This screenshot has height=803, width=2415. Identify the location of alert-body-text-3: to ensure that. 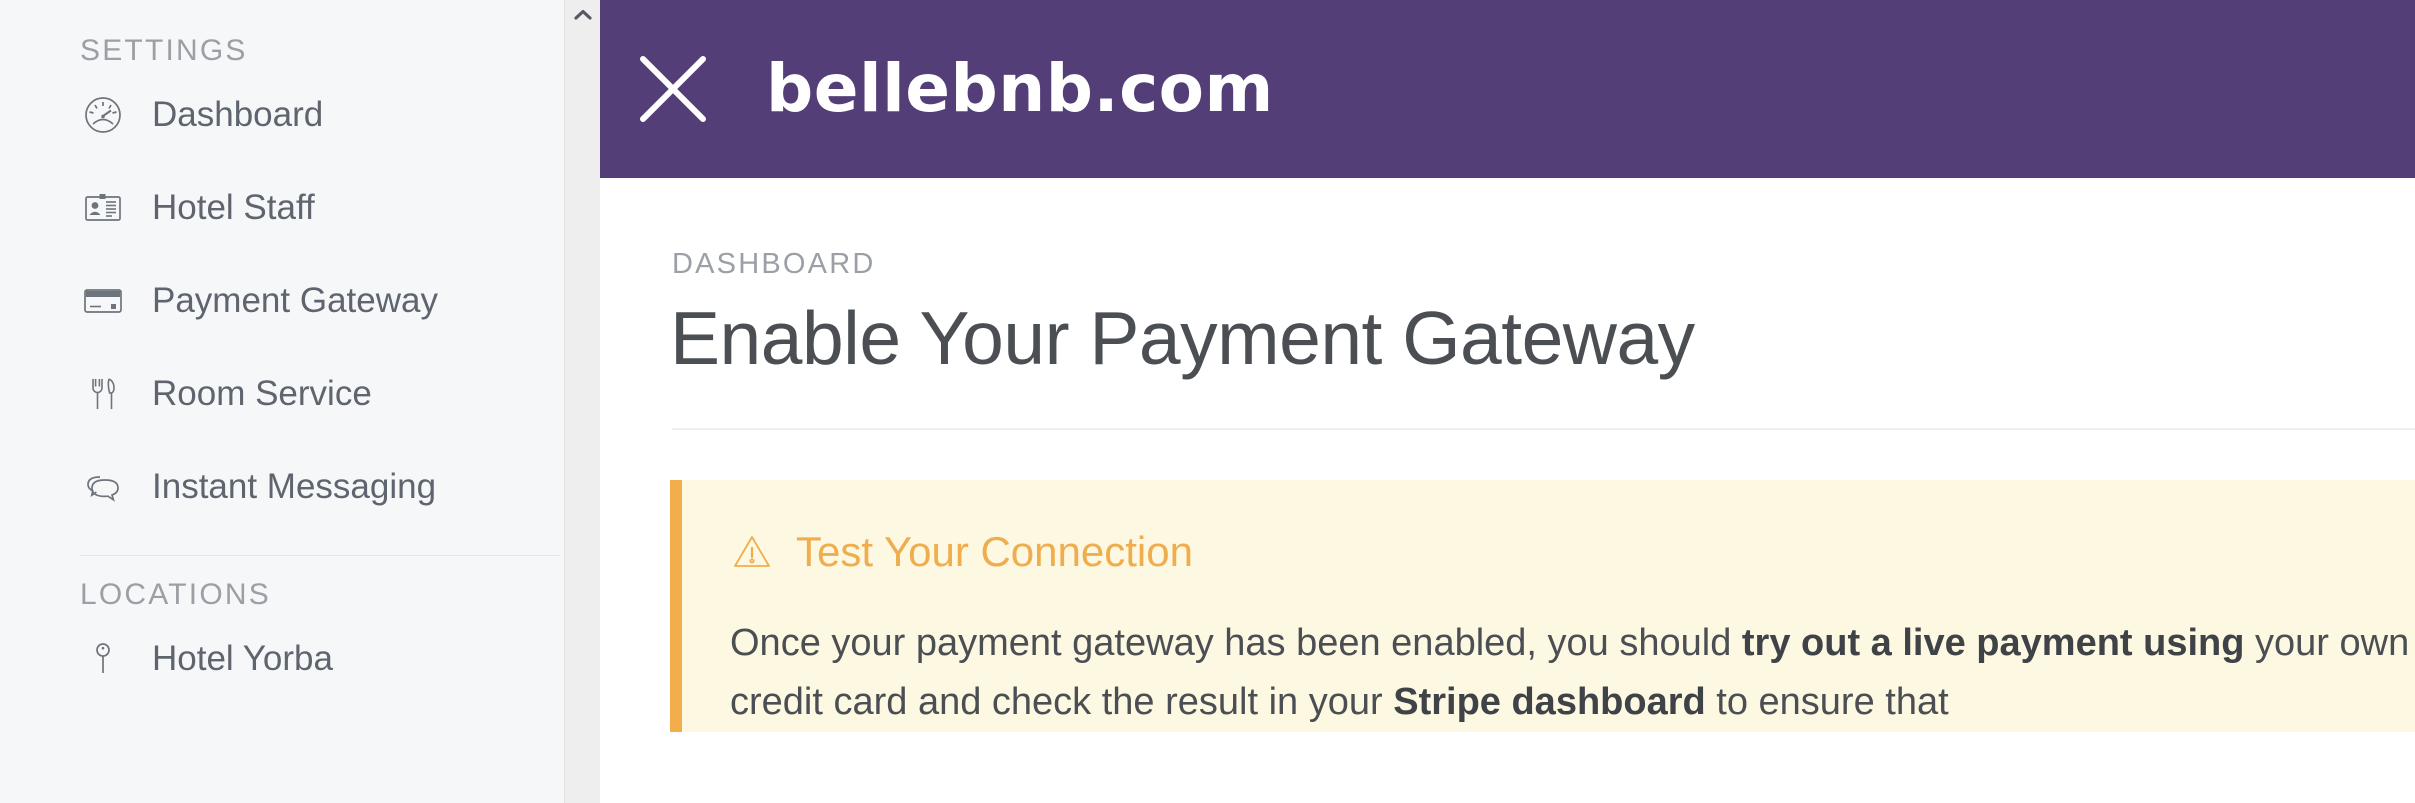
(1827, 701).